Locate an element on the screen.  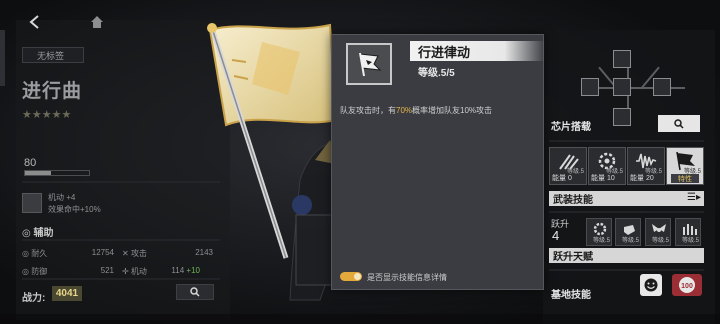
armament-skill: 等级.5 能量 20 is located at coordinates (646, 166).